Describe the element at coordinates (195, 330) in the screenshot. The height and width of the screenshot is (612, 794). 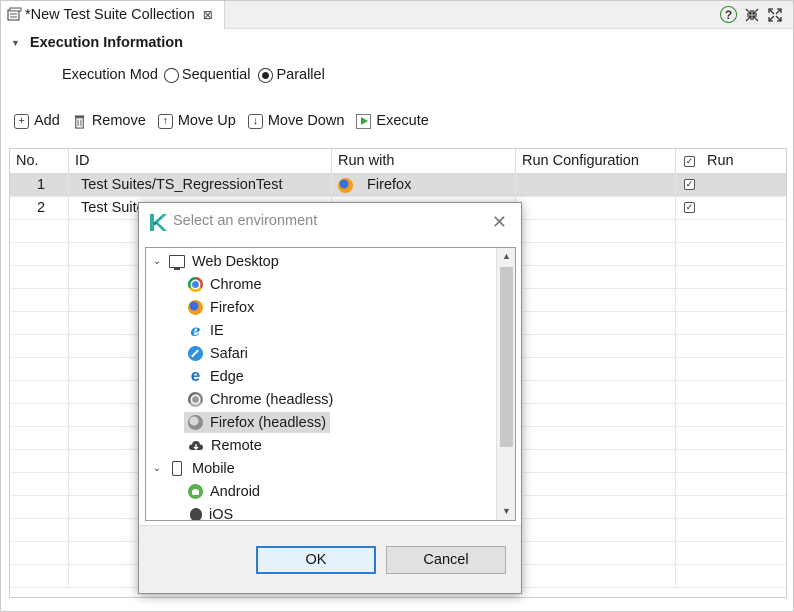
I see `ie-icon: e` at that location.